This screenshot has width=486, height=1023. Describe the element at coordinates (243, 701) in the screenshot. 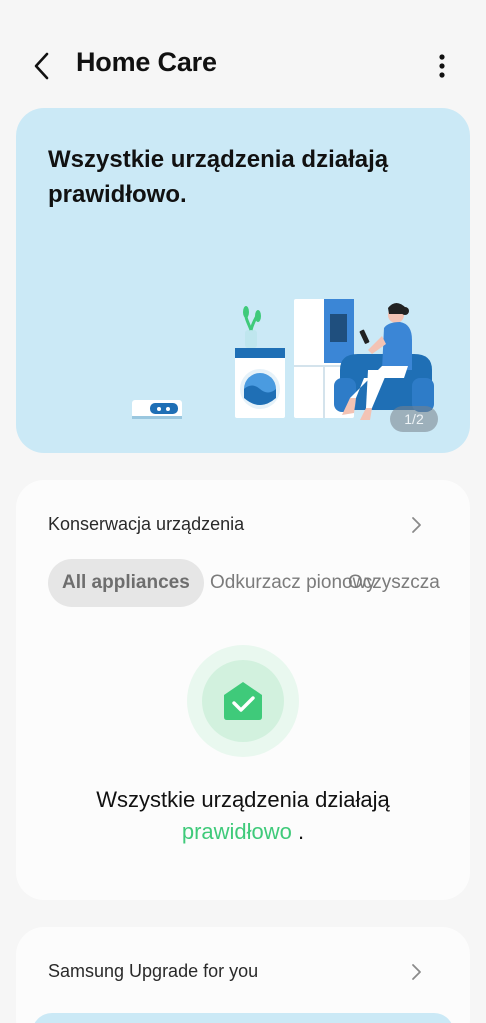

I see `home-check-icon` at that location.